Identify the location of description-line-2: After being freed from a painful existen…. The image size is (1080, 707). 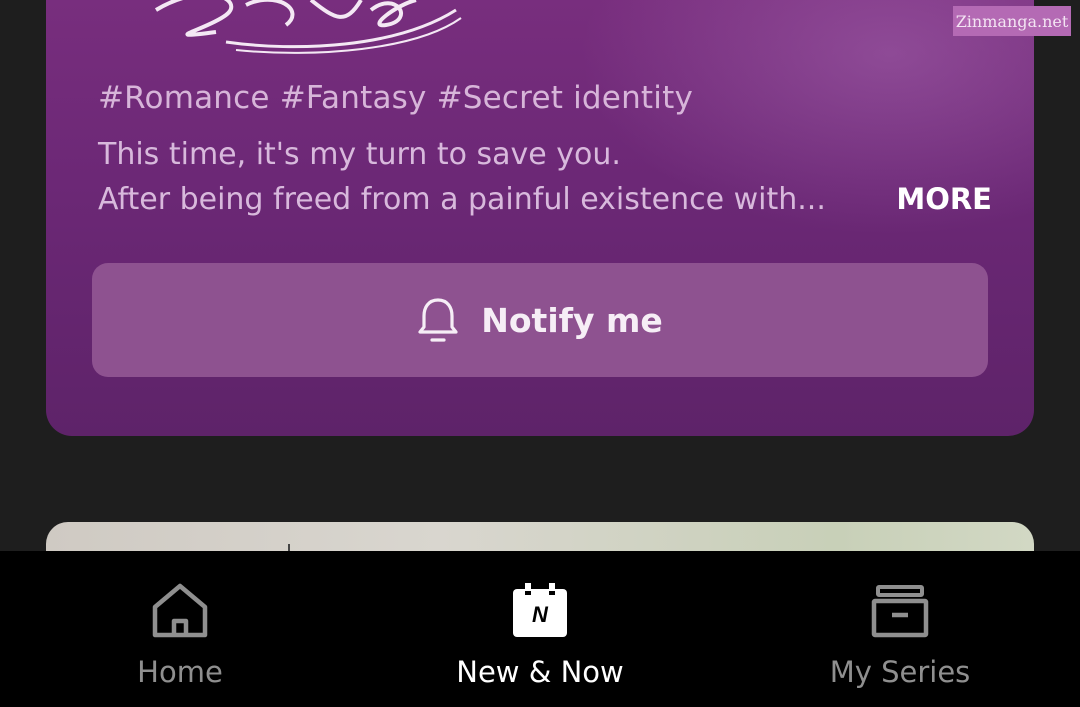
(462, 199).